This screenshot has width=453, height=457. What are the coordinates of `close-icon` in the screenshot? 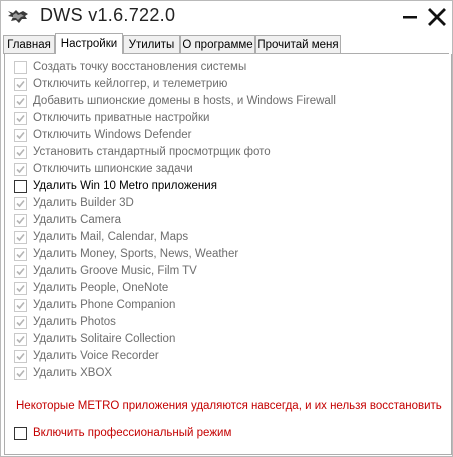 It's located at (437, 17).